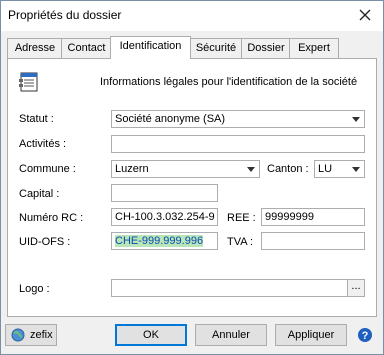  I want to click on numero-rc-field: CH-100.3.032.254-9, so click(164, 217).